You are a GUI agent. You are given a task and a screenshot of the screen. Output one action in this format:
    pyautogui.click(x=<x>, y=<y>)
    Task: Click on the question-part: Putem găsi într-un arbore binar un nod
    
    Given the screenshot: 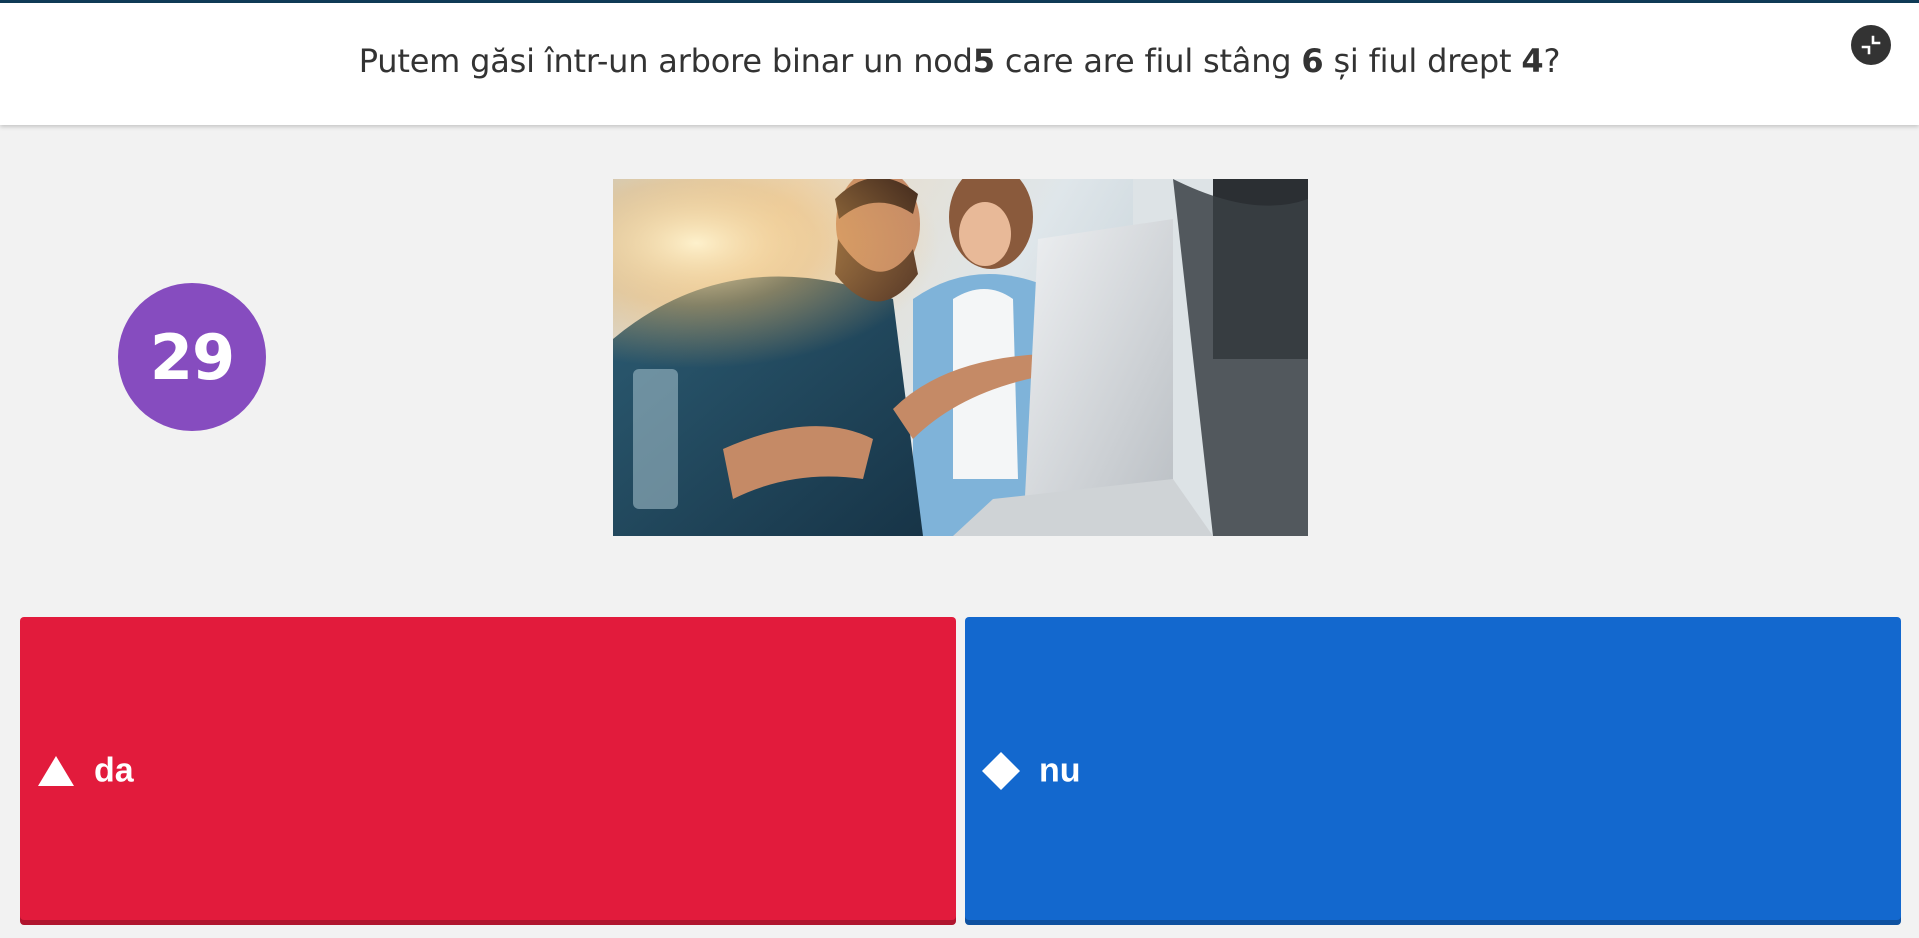 What is the action you would take?
    pyautogui.click(x=665, y=61)
    